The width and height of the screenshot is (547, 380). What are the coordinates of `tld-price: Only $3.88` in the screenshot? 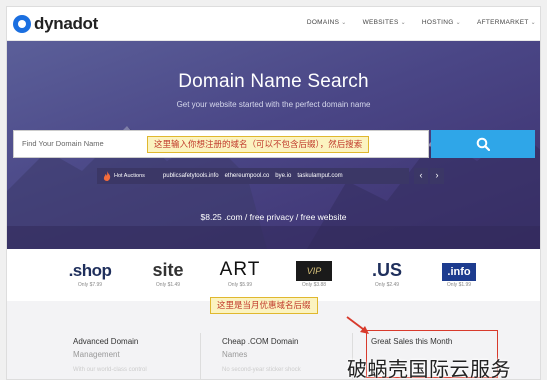 It's located at (314, 285).